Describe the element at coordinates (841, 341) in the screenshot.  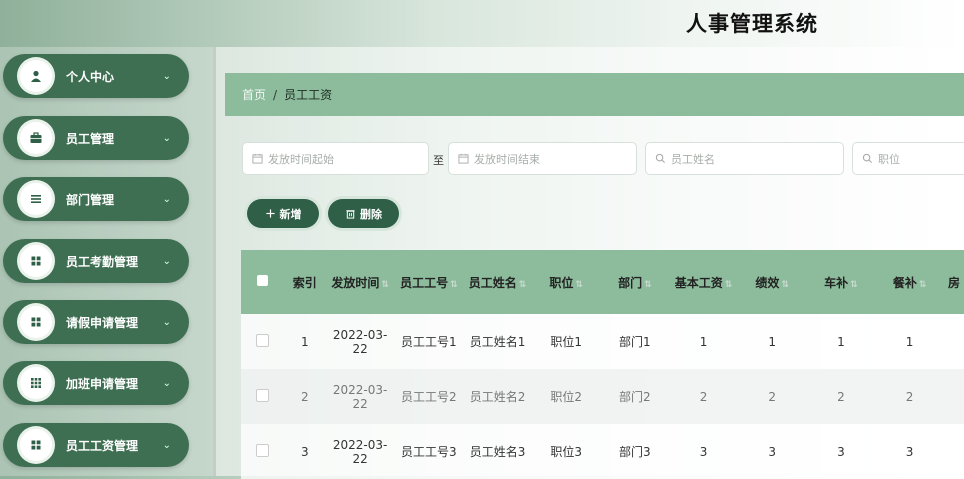
I see `cell-car-allowance: 1` at that location.